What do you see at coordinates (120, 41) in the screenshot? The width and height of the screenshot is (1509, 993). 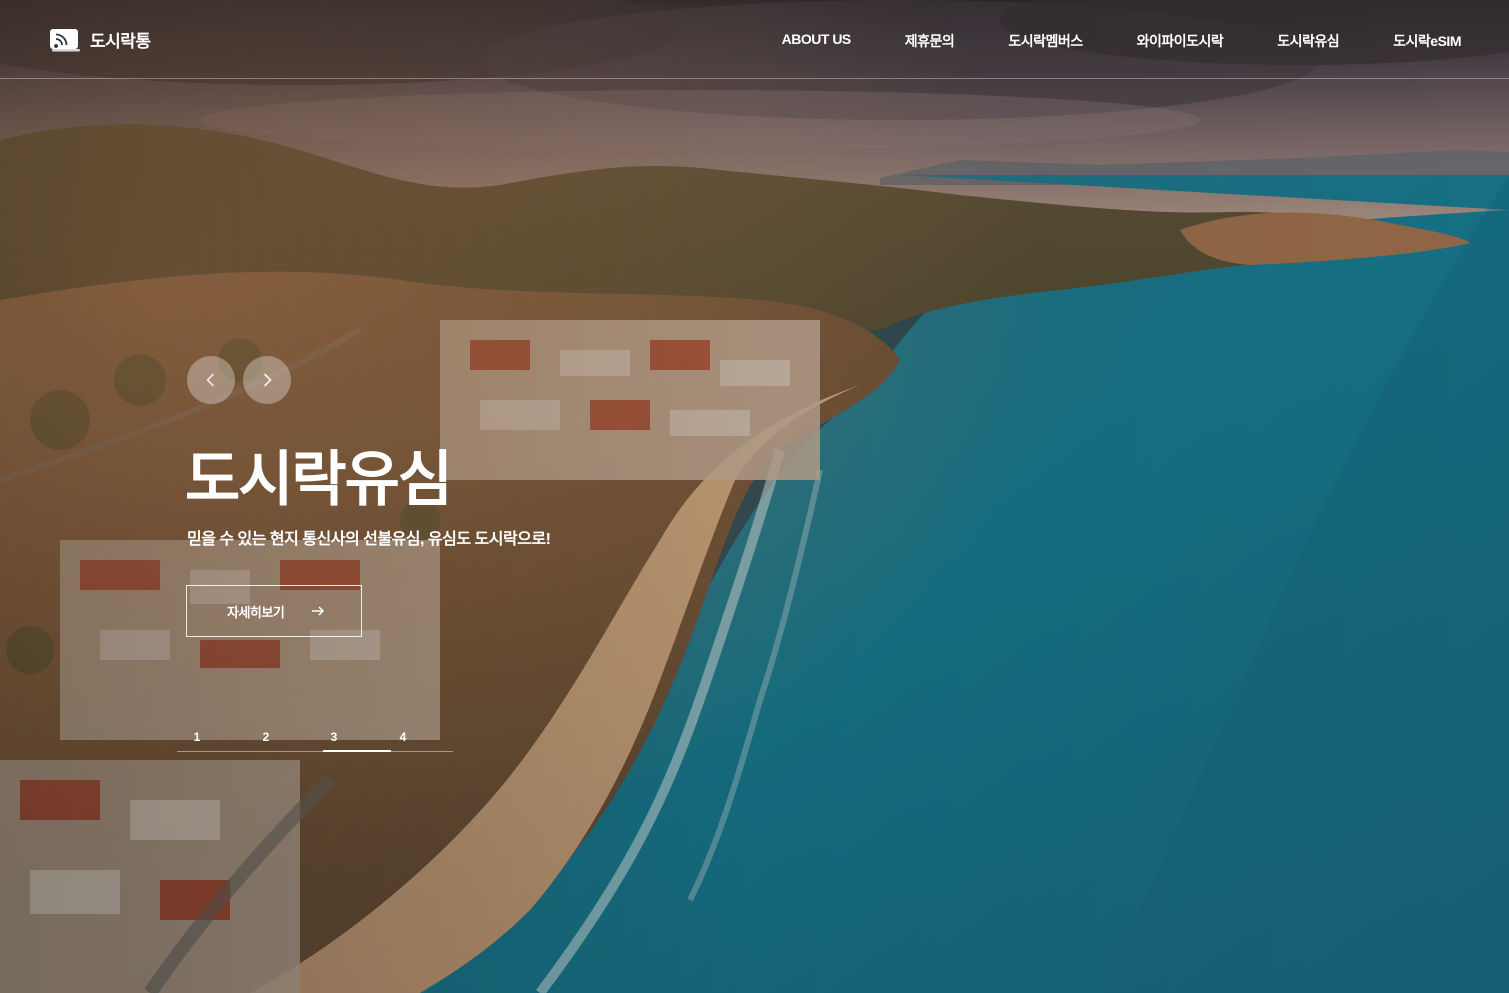 I see `logo-text: 도시락통` at bounding box center [120, 41].